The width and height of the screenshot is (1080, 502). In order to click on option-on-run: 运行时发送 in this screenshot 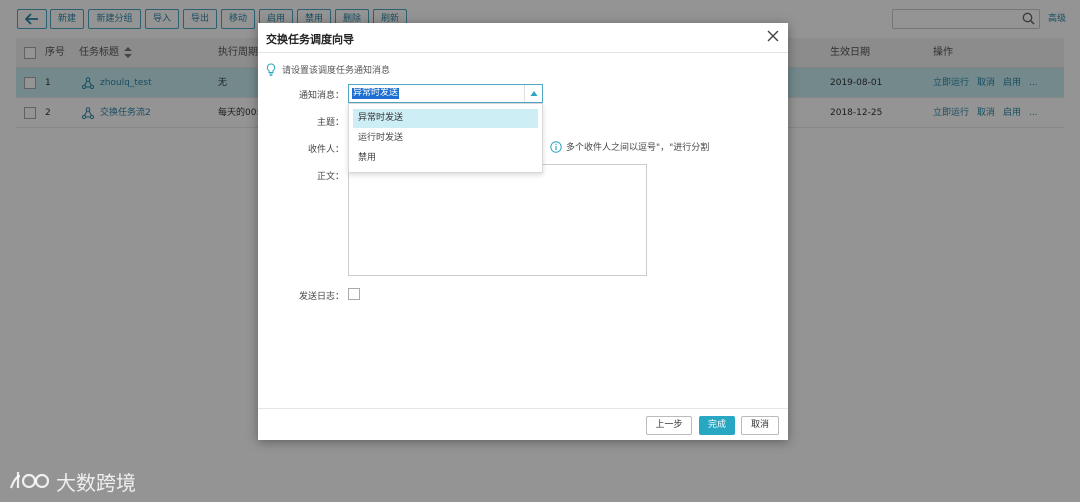, I will do `click(445, 138)`.